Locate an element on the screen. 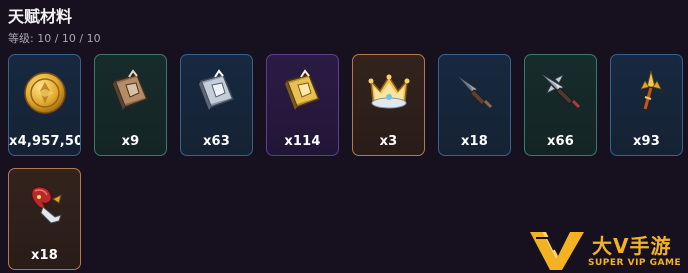 The width and height of the screenshot is (688, 273). material-card-mora: x4,957,500 is located at coordinates (44, 105).